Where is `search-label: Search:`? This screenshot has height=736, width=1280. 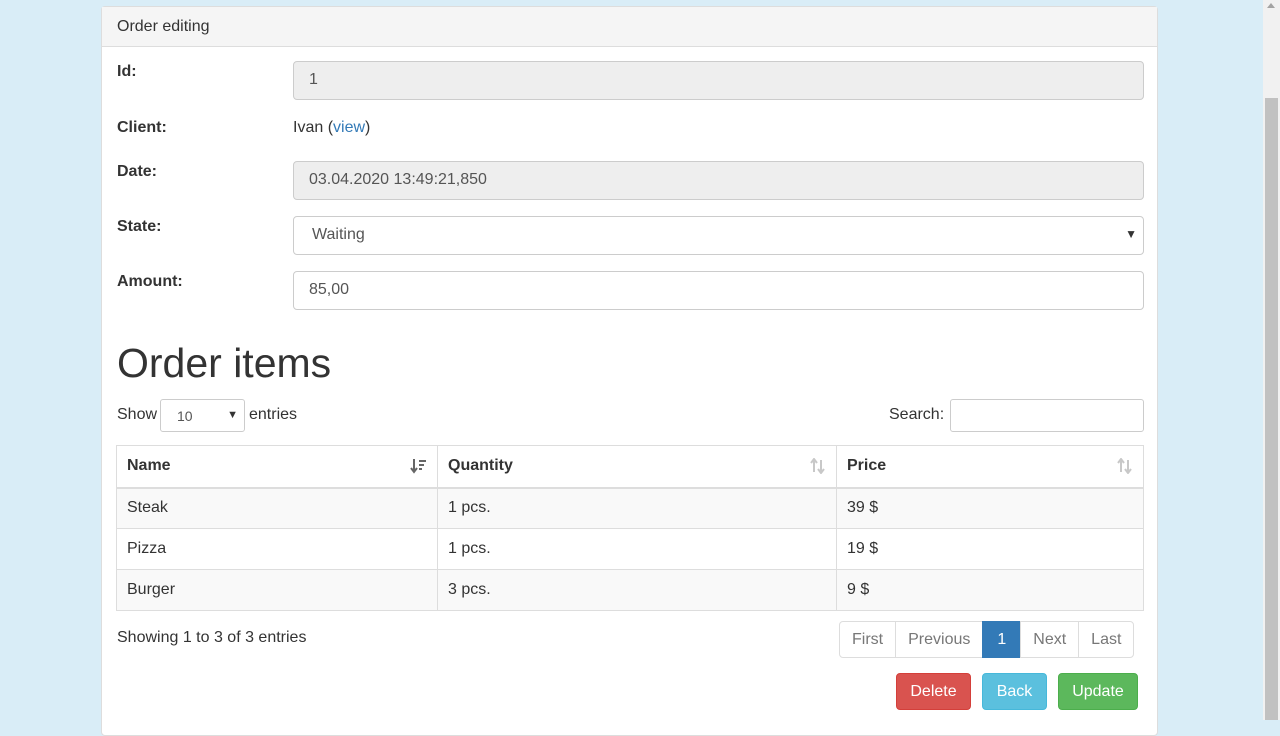
search-label: Search: is located at coordinates (917, 414).